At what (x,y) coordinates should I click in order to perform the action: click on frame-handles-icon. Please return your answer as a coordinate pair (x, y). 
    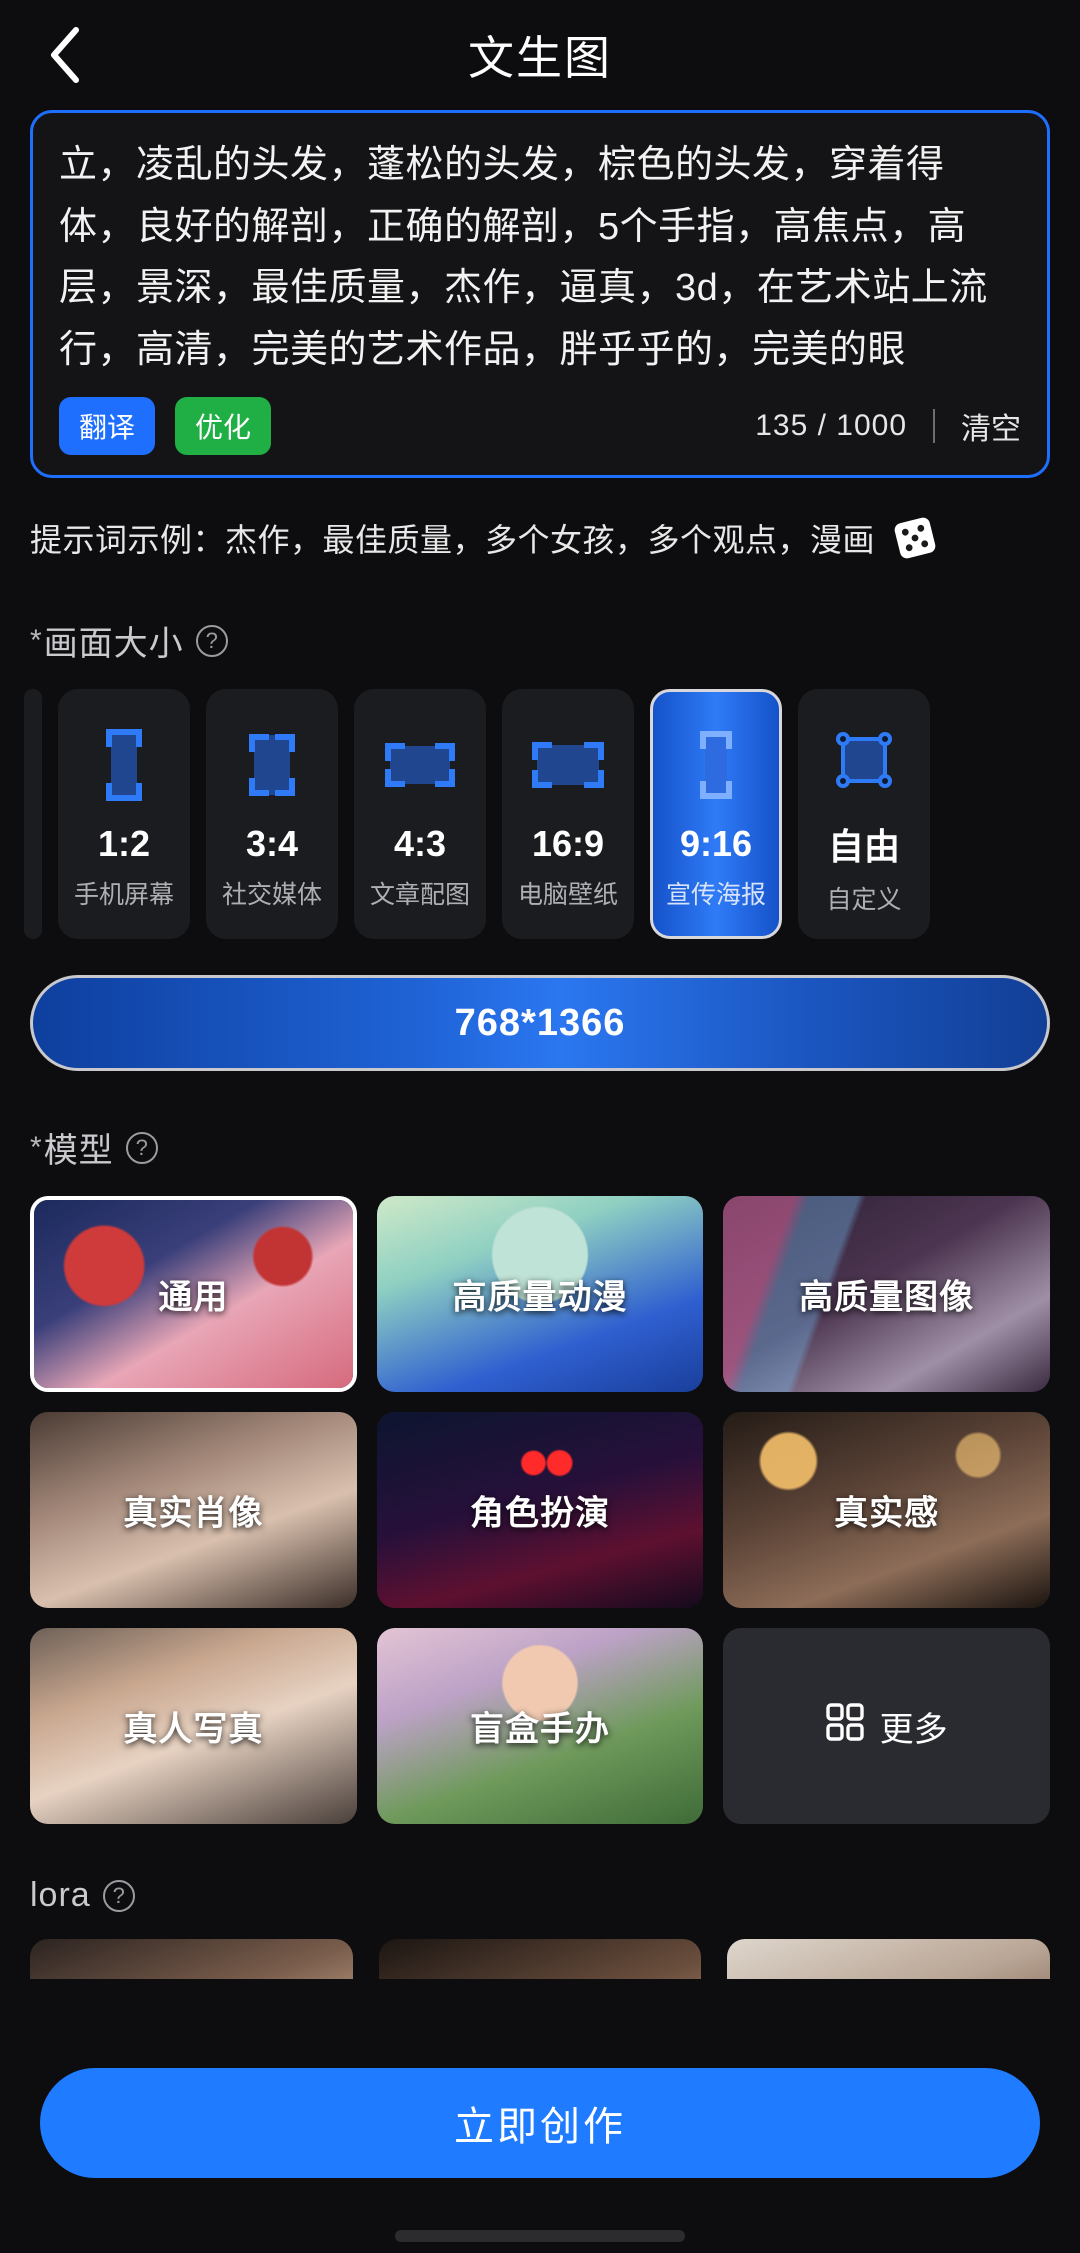
    Looking at the image, I should click on (864, 760).